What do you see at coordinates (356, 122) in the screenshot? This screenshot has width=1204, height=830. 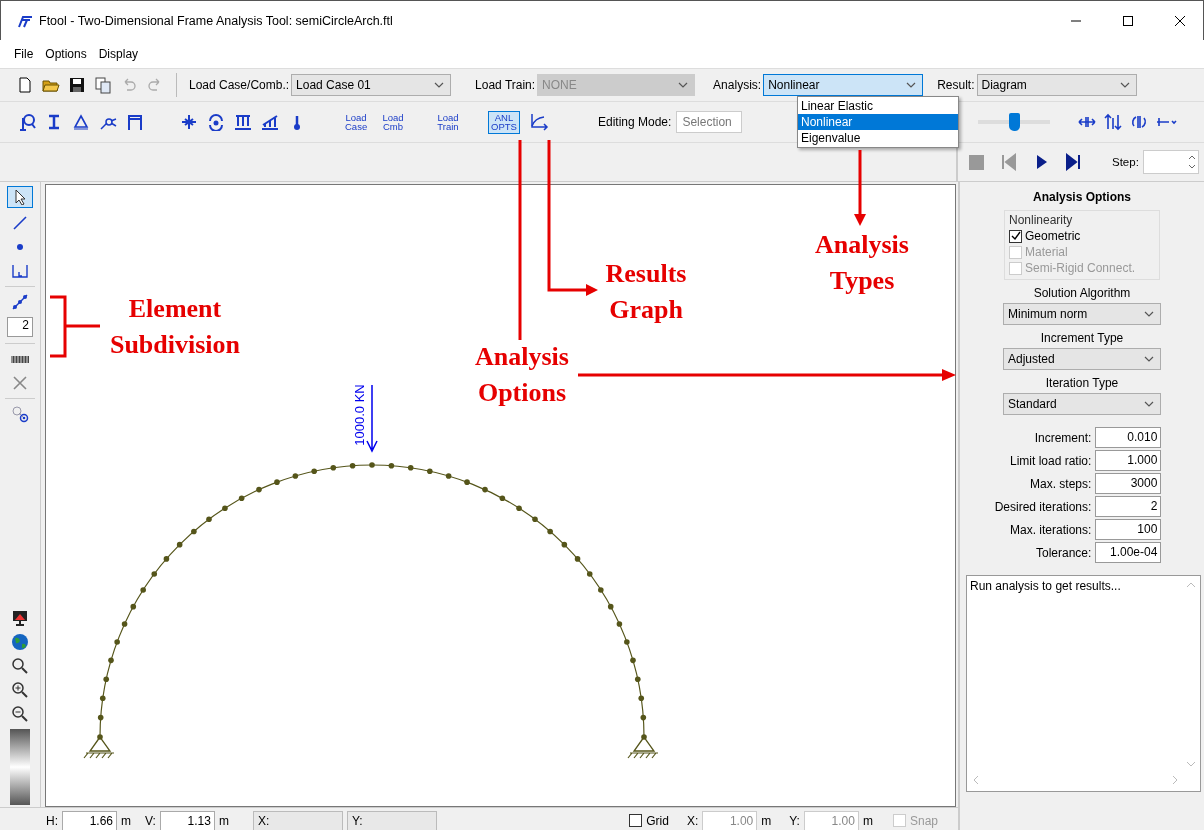 I see `toolbar-button: Load Case` at bounding box center [356, 122].